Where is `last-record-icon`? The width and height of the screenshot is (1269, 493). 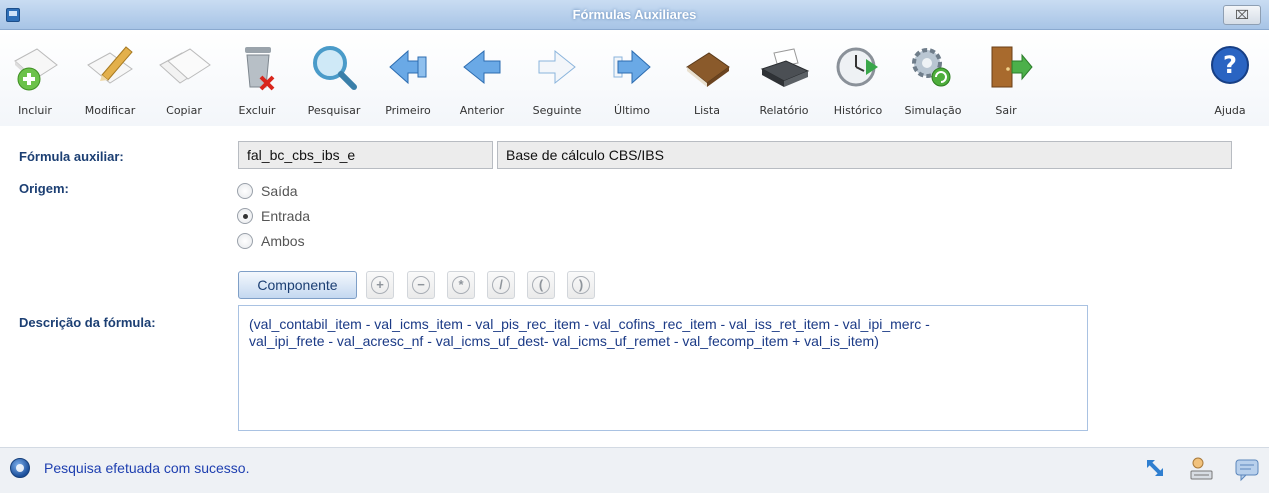 last-record-icon is located at coordinates (632, 67).